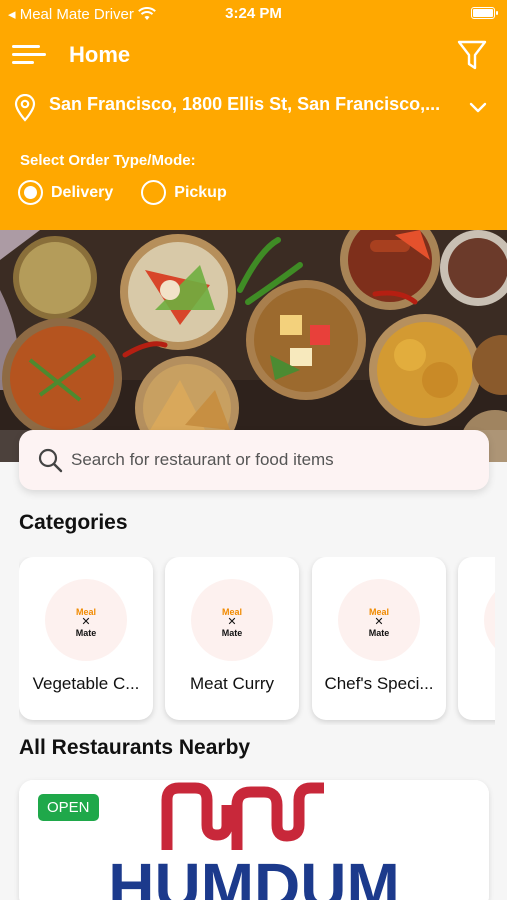 This screenshot has height=900, width=507. I want to click on delivery-option: Delivery, so click(65, 192).